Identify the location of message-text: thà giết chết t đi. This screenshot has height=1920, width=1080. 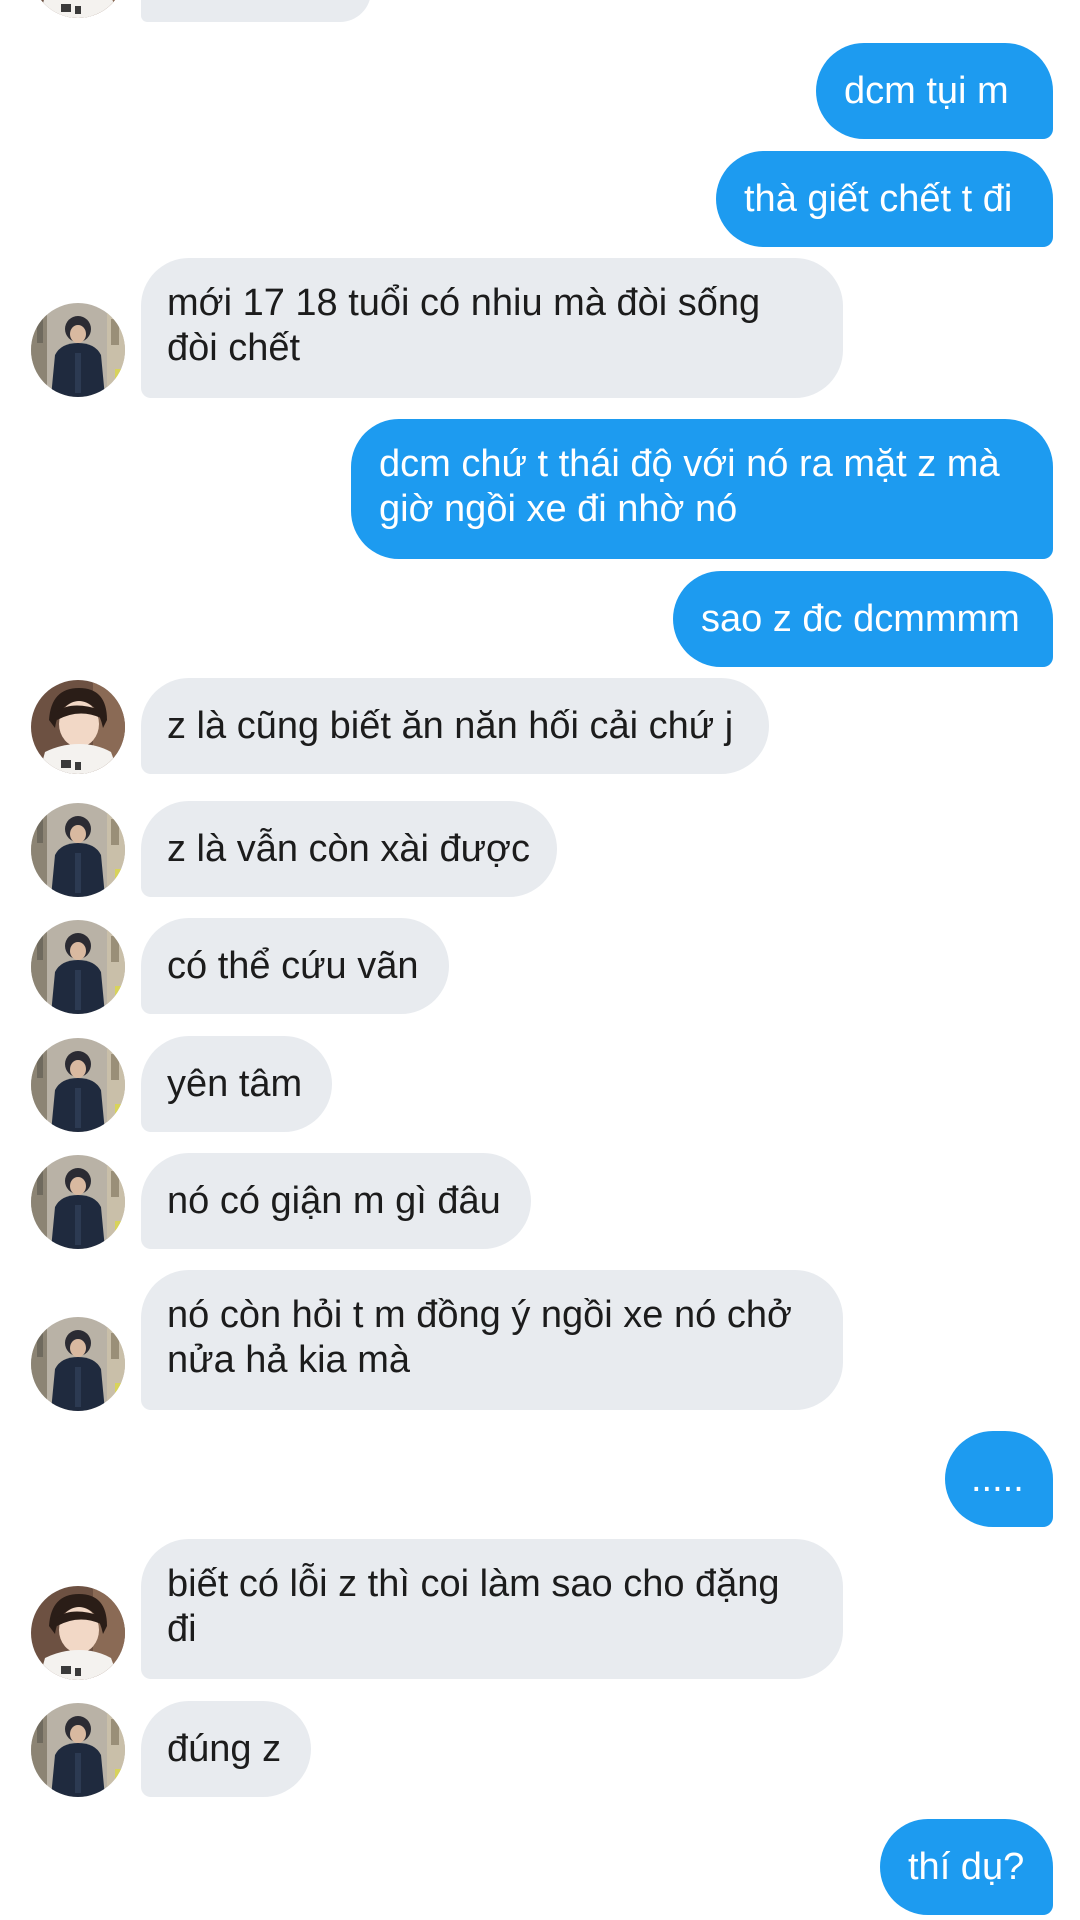
(878, 198).